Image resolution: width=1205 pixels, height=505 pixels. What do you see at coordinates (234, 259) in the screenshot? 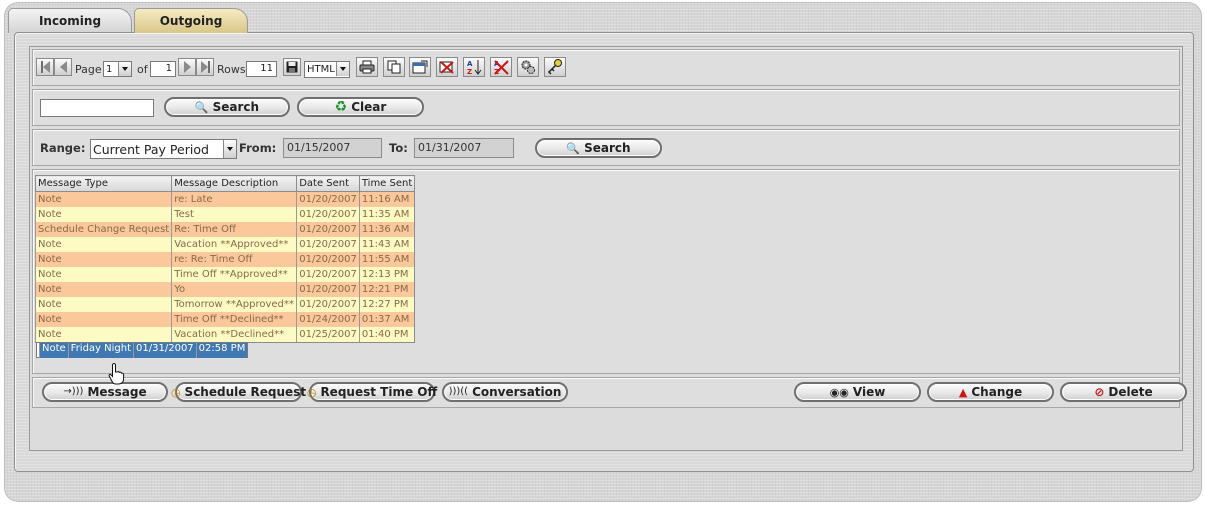
I see `cell-message-description: re: Re: Time Off` at bounding box center [234, 259].